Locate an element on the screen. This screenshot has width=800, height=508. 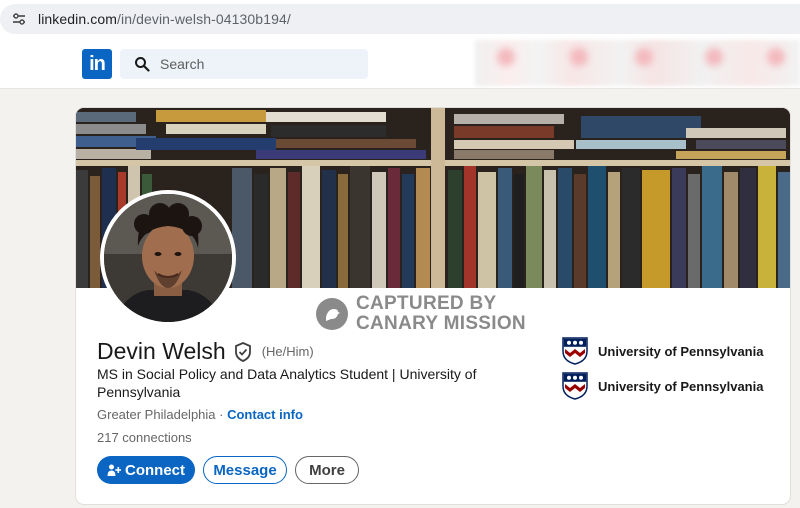
location: Greater Philadelphia is located at coordinates (156, 414).